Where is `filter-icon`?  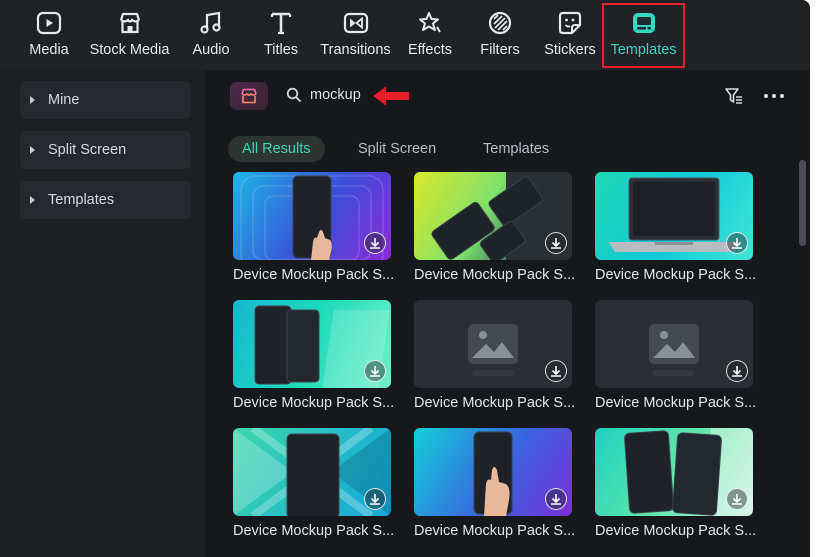
filter-icon is located at coordinates (734, 96).